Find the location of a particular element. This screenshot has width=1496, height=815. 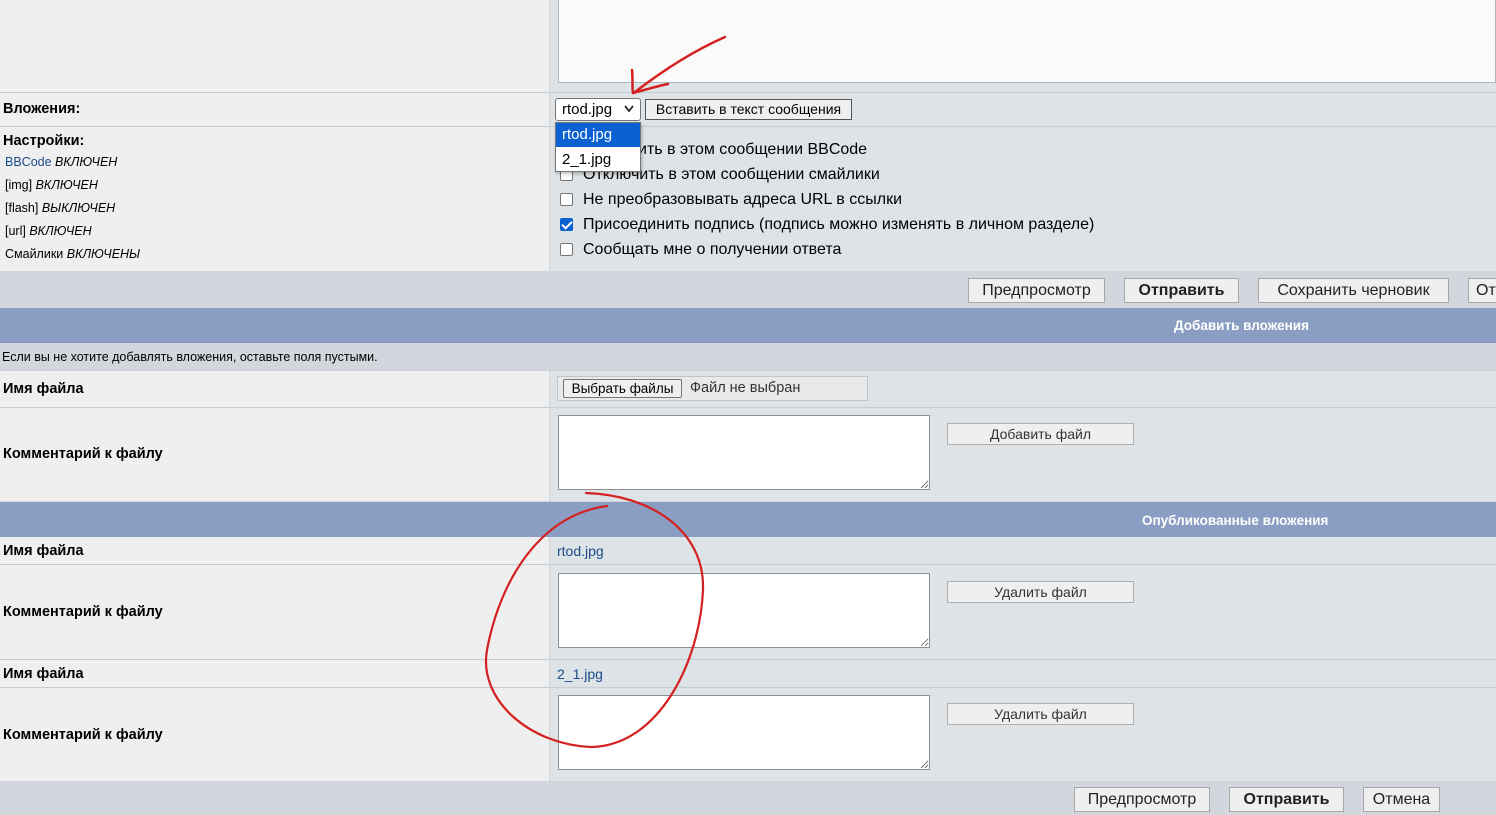

save-draft-button: Сохранить черновик is located at coordinates (1353, 290).